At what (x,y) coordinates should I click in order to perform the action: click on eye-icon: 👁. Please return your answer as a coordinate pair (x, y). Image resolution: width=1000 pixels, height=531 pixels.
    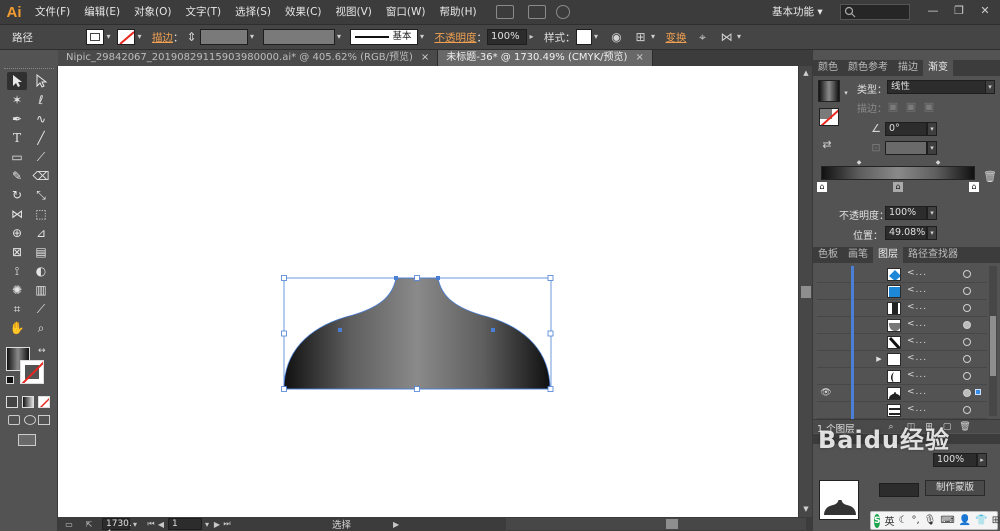
    Looking at the image, I should click on (826, 393).